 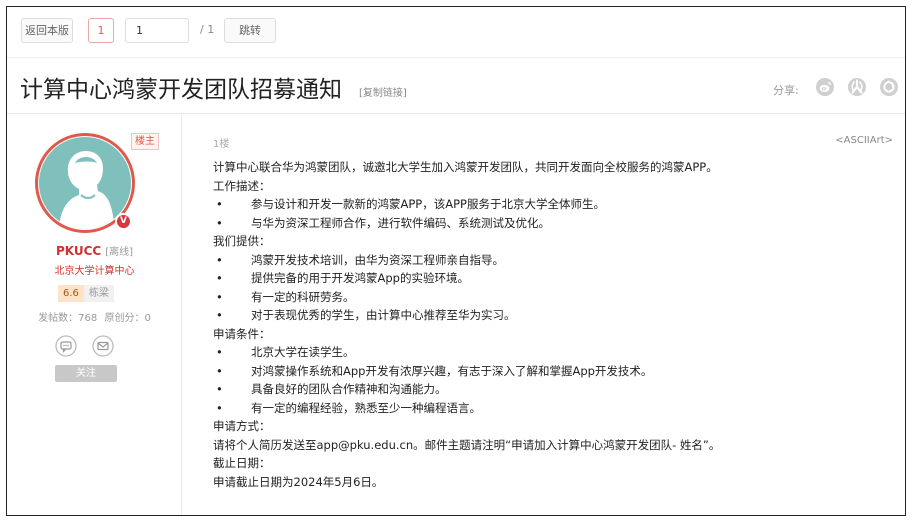 I want to click on author-org: 北京大学计算中心, so click(x=94, y=271).